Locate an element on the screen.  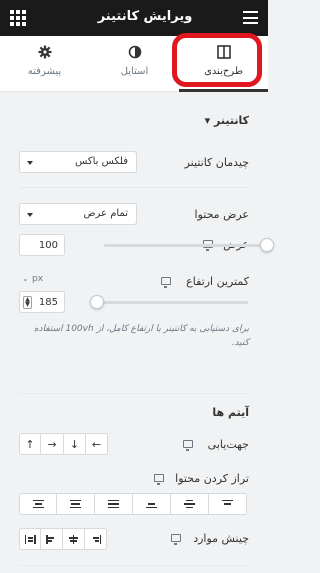
number-spinner-icon: ▲ ▼ is located at coordinates (27, 302).